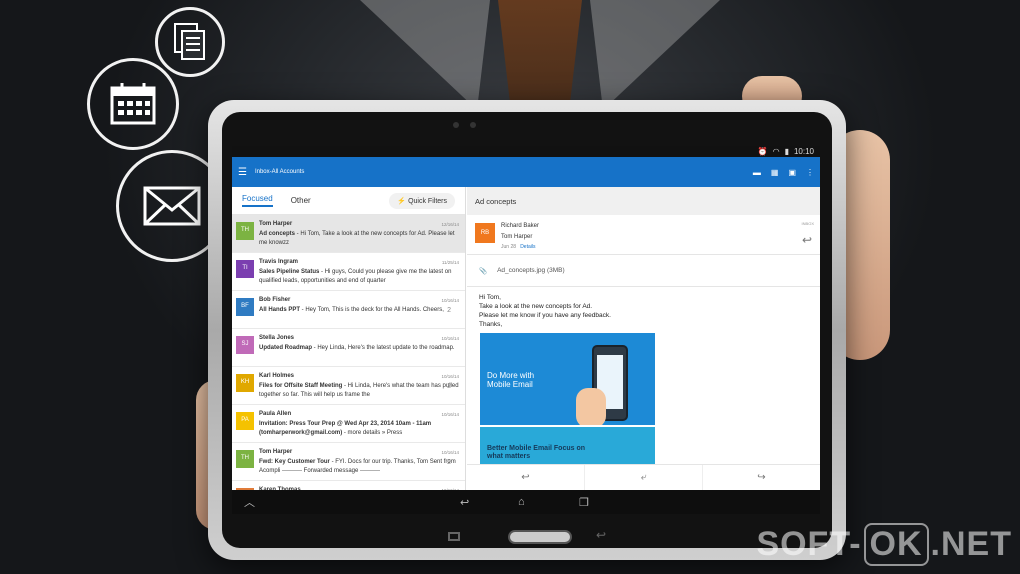 The width and height of the screenshot is (1020, 574). Describe the element at coordinates (277, 338) in the screenshot. I see `mail-from: Stella Jones` at that location.